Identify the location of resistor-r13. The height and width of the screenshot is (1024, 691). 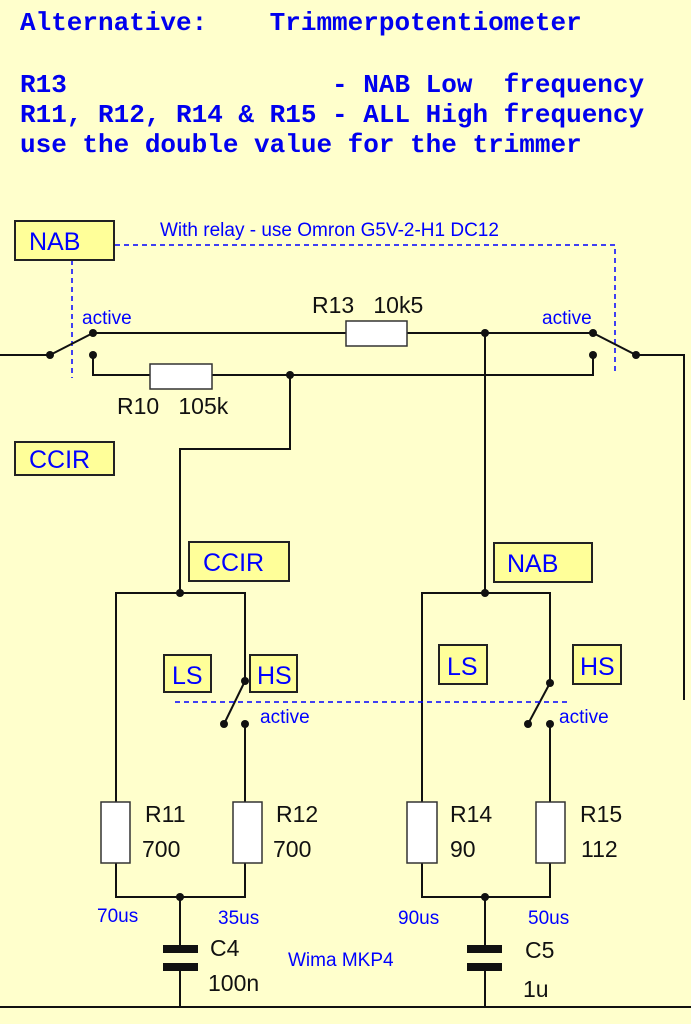
(376, 333).